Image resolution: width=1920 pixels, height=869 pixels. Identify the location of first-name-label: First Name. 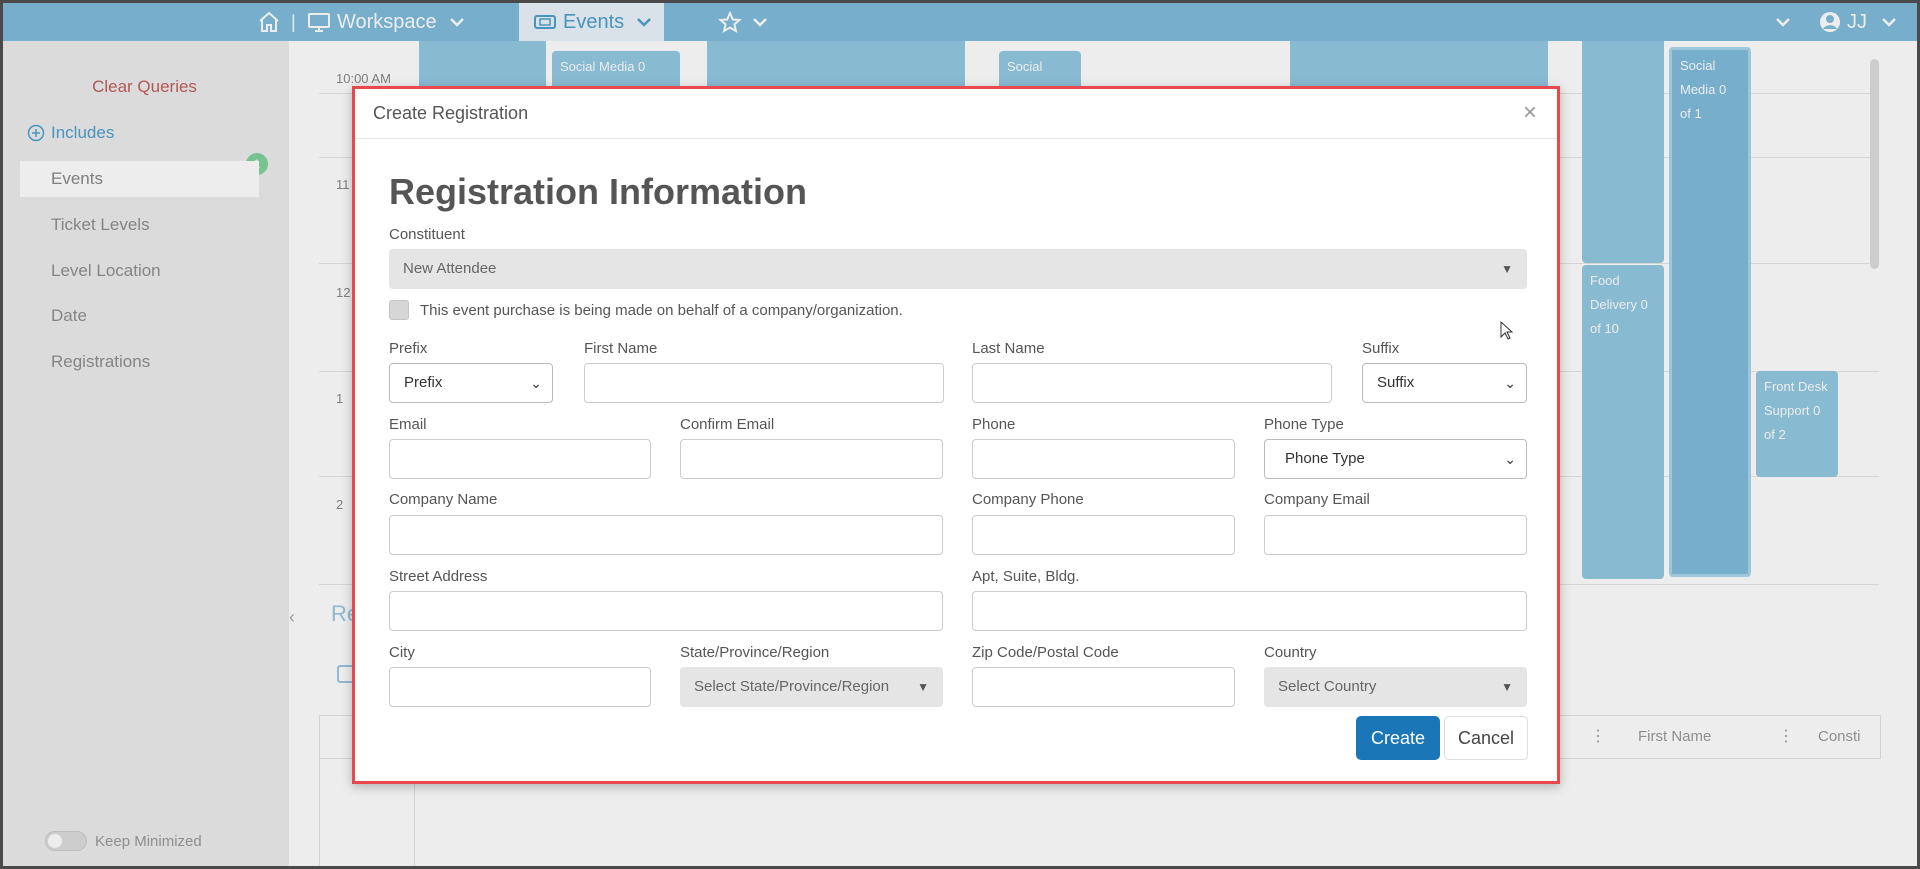
(621, 348).